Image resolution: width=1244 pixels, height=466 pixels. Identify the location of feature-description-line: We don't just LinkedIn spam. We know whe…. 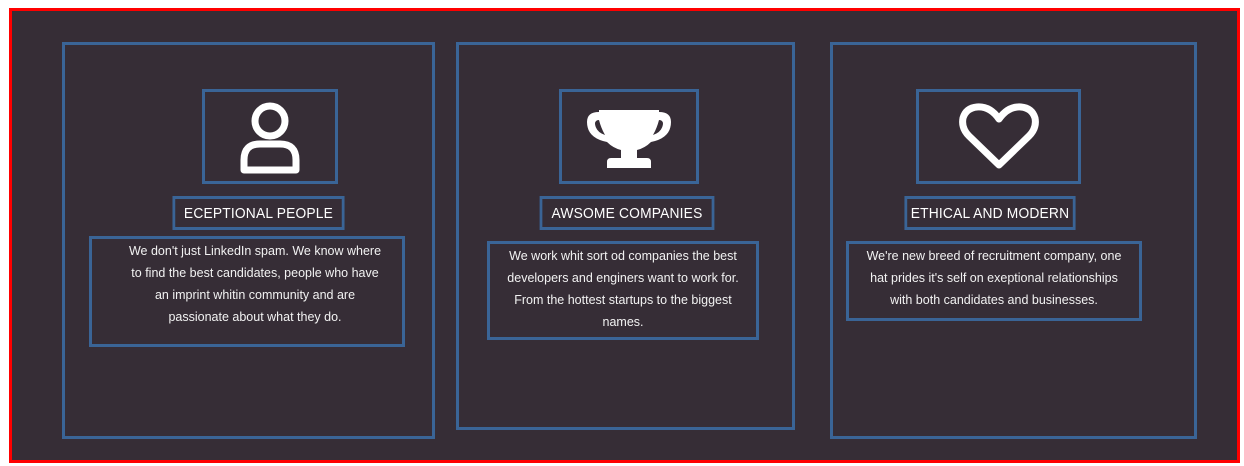
(255, 251).